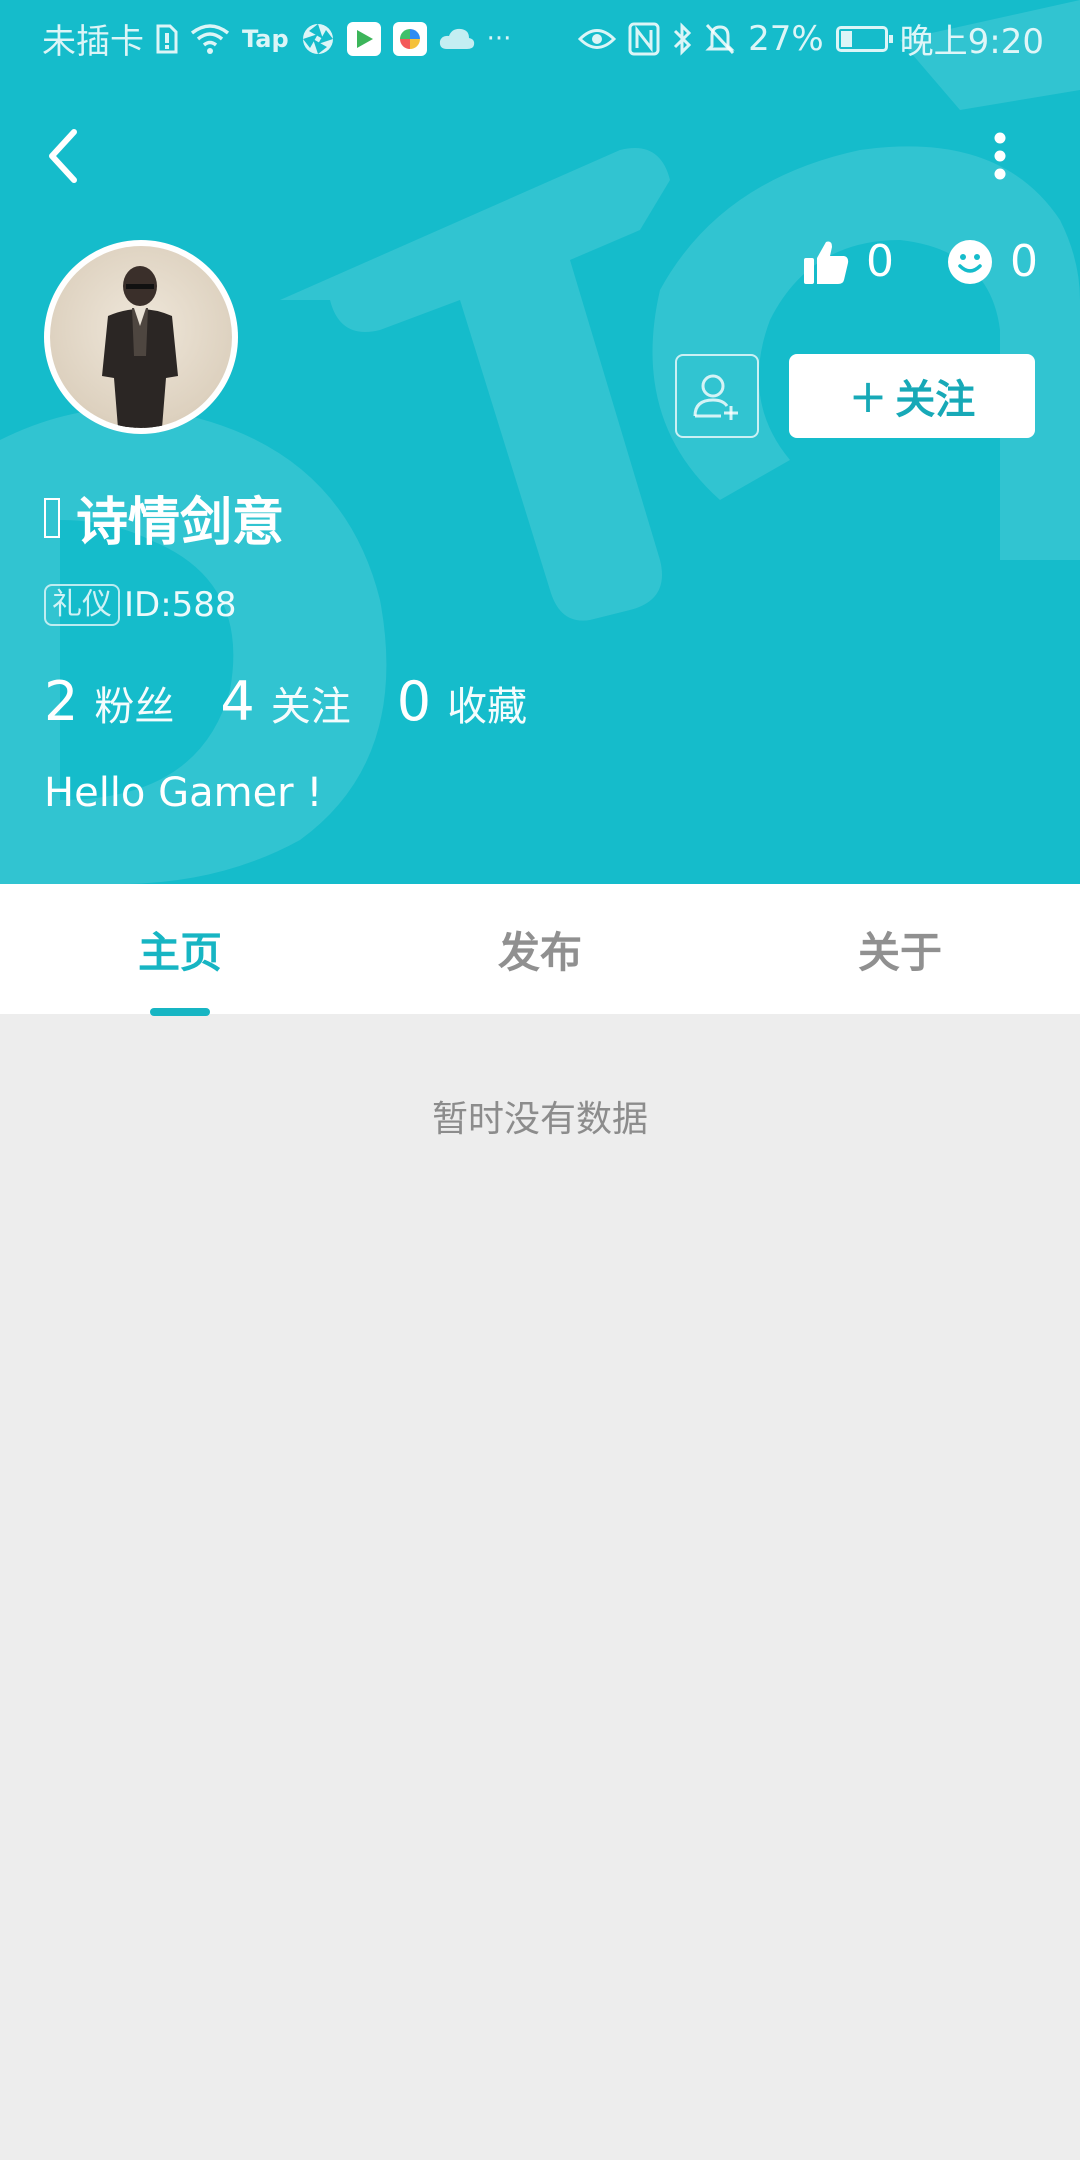 The width and height of the screenshot is (1080, 2160). Describe the element at coordinates (880, 261) in the screenshot. I see `likes-count: 0` at that location.